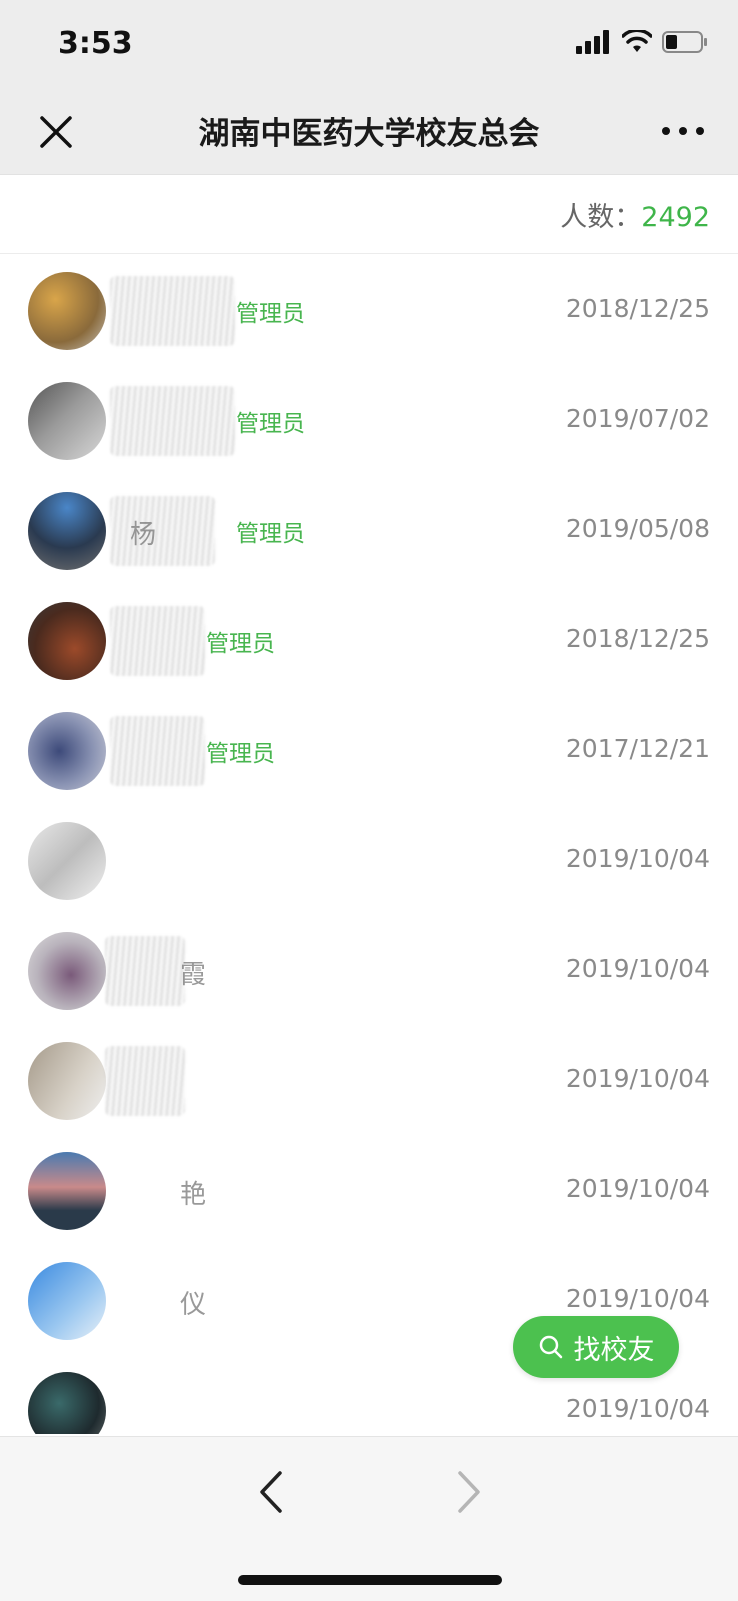 The image size is (738, 1601). What do you see at coordinates (614, 1350) in the screenshot?
I see `find-alumni-label: 找校友` at bounding box center [614, 1350].